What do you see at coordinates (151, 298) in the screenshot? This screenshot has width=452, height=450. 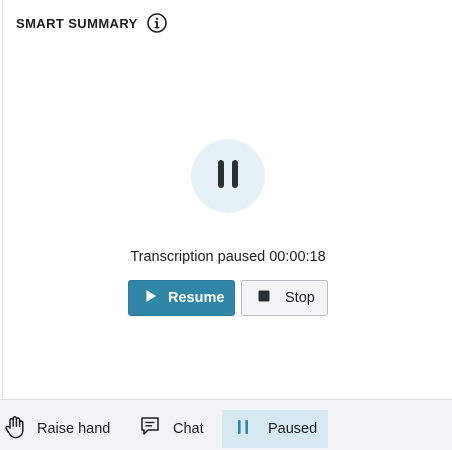 I see `play-icon` at bounding box center [151, 298].